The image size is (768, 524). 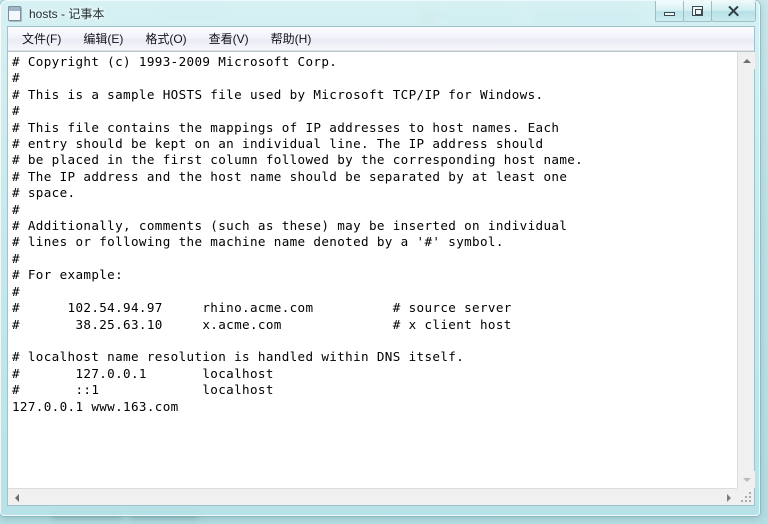 I want to click on arrow-up-icon, so click(x=746, y=60).